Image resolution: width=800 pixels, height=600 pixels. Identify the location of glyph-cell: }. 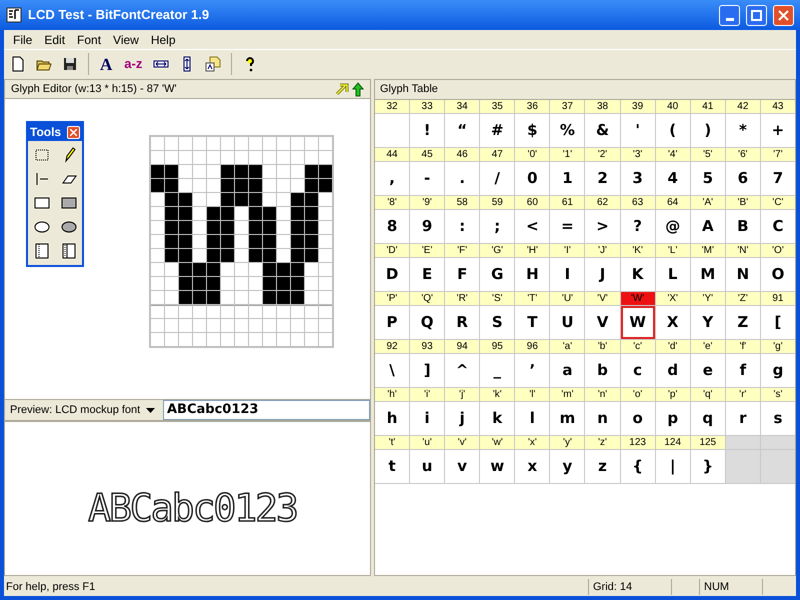
(707, 466).